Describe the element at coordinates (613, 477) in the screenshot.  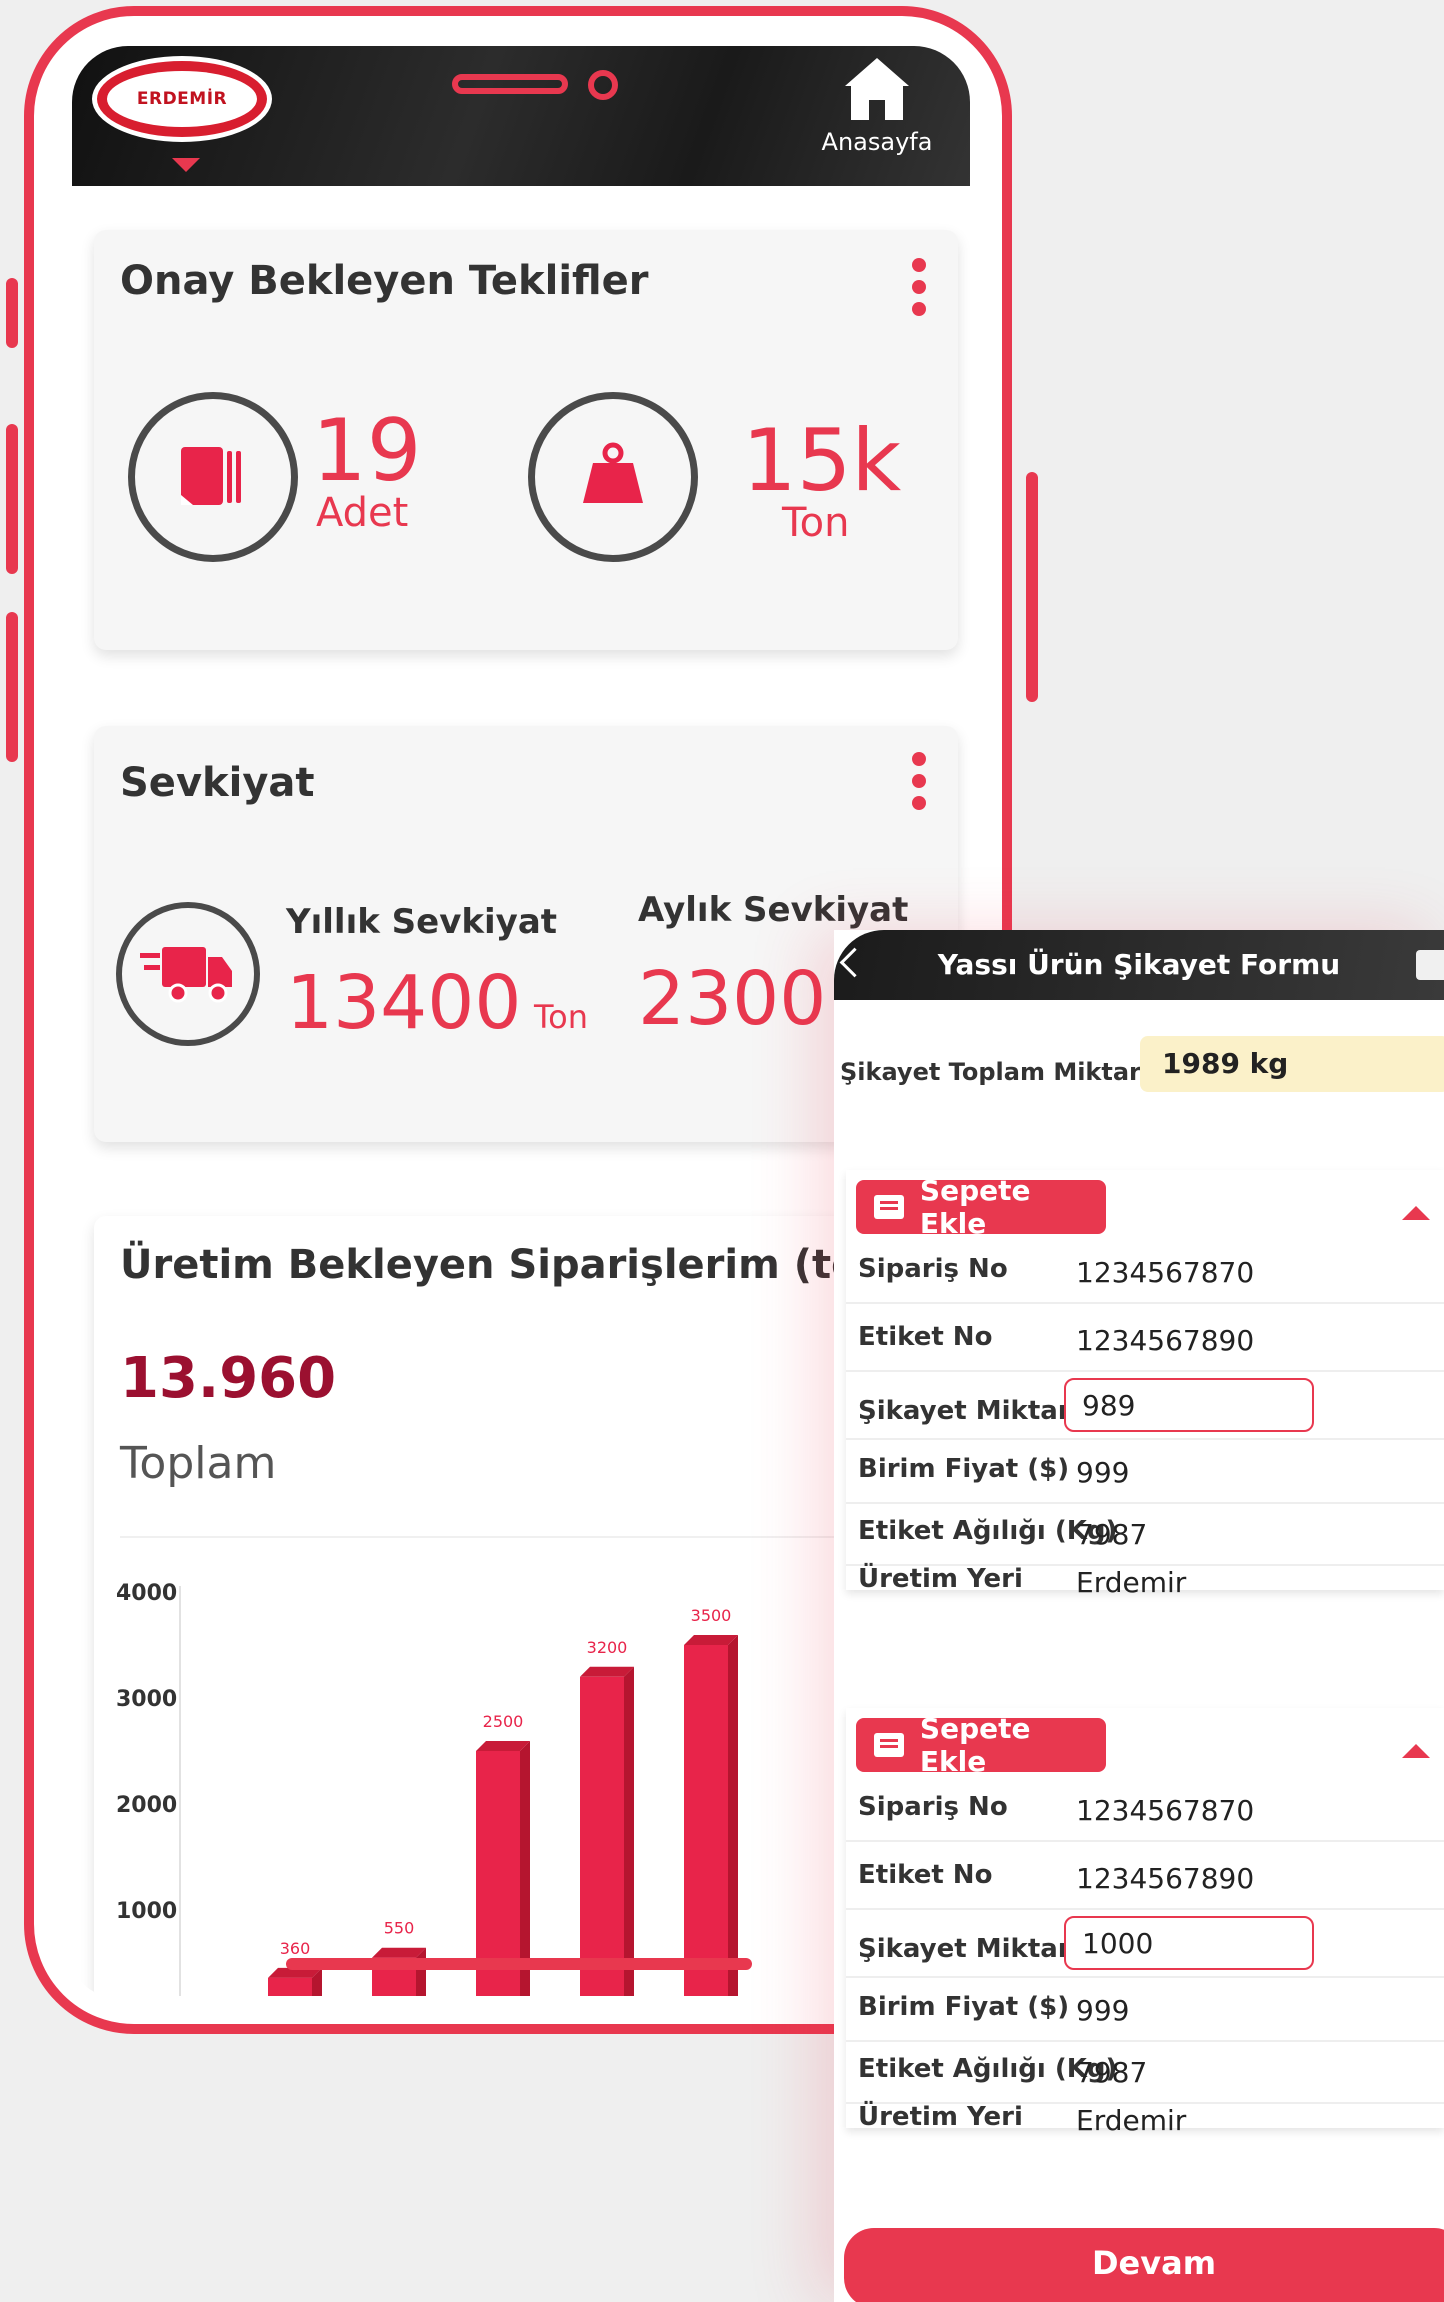
I see `weight-icon` at that location.